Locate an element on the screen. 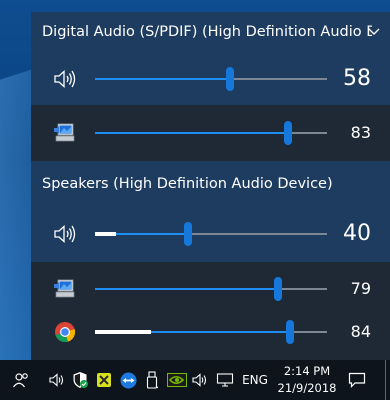  chevron-down-icon is located at coordinates (374, 32).